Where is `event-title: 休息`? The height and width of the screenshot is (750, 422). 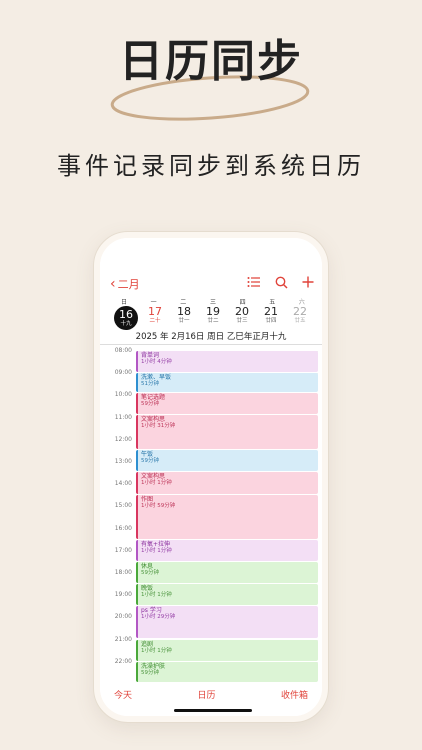 event-title: 休息 is located at coordinates (147, 566).